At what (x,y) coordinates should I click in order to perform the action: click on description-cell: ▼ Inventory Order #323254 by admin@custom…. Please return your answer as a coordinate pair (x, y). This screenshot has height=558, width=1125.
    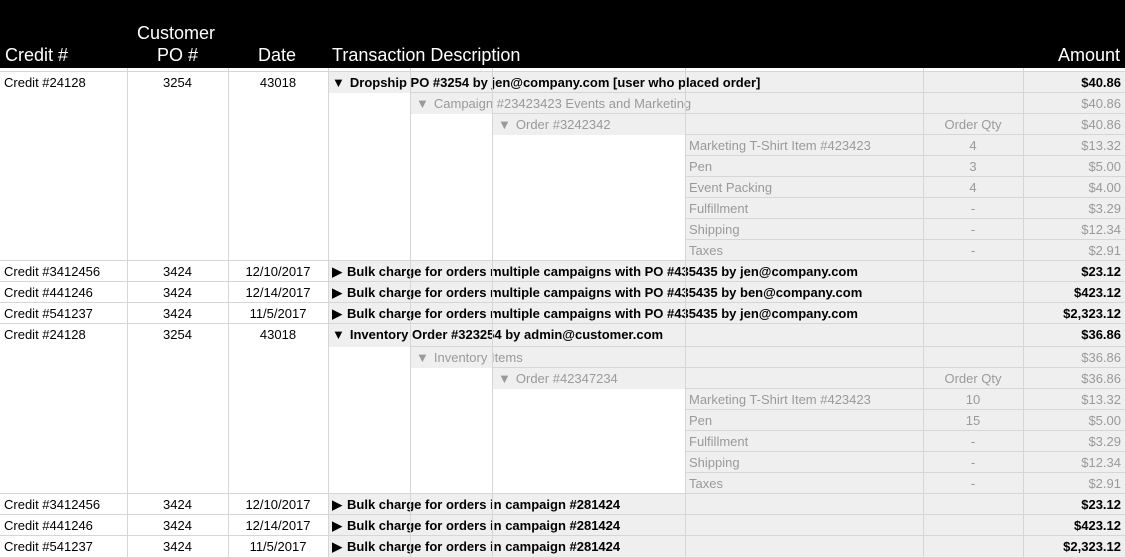
    Looking at the image, I should click on (675, 335).